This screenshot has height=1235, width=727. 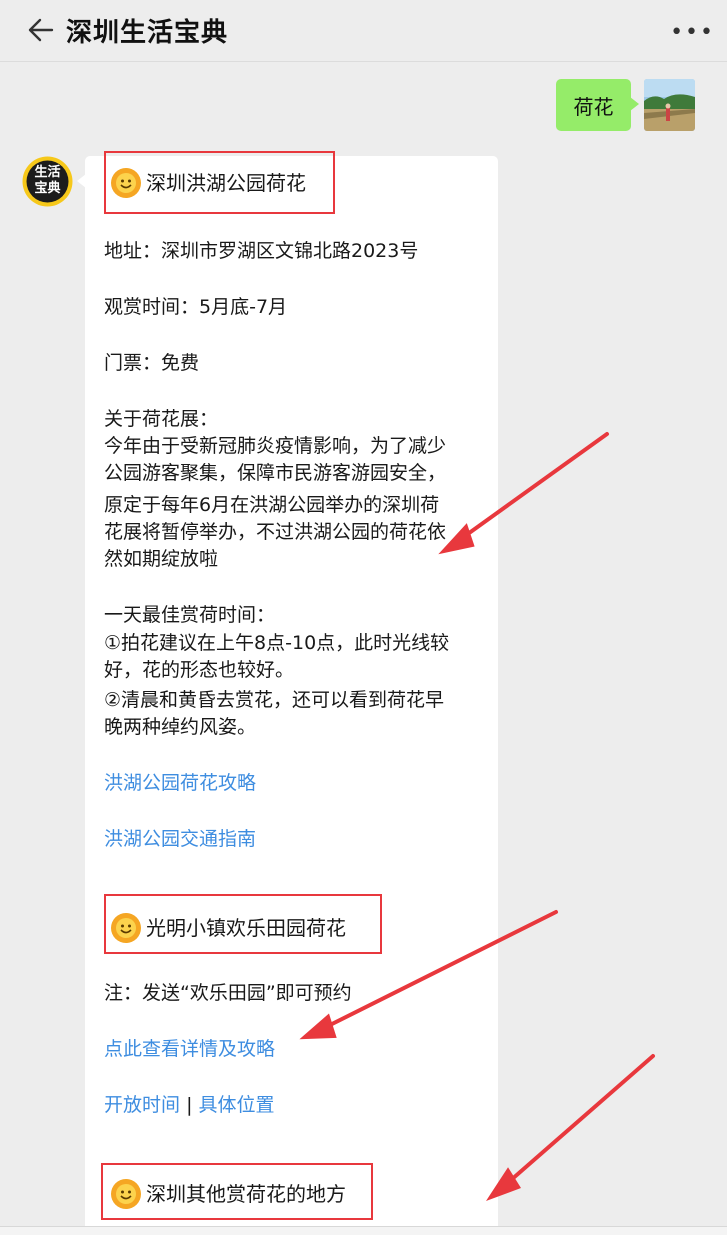 I want to click on ticket-text: 门票：免费, so click(x=152, y=363).